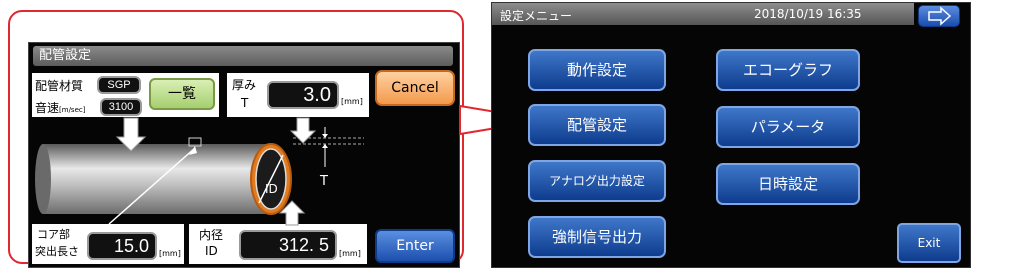 The width and height of the screenshot is (1024, 271). What do you see at coordinates (157, 179) in the screenshot?
I see `pipe-body` at bounding box center [157, 179].